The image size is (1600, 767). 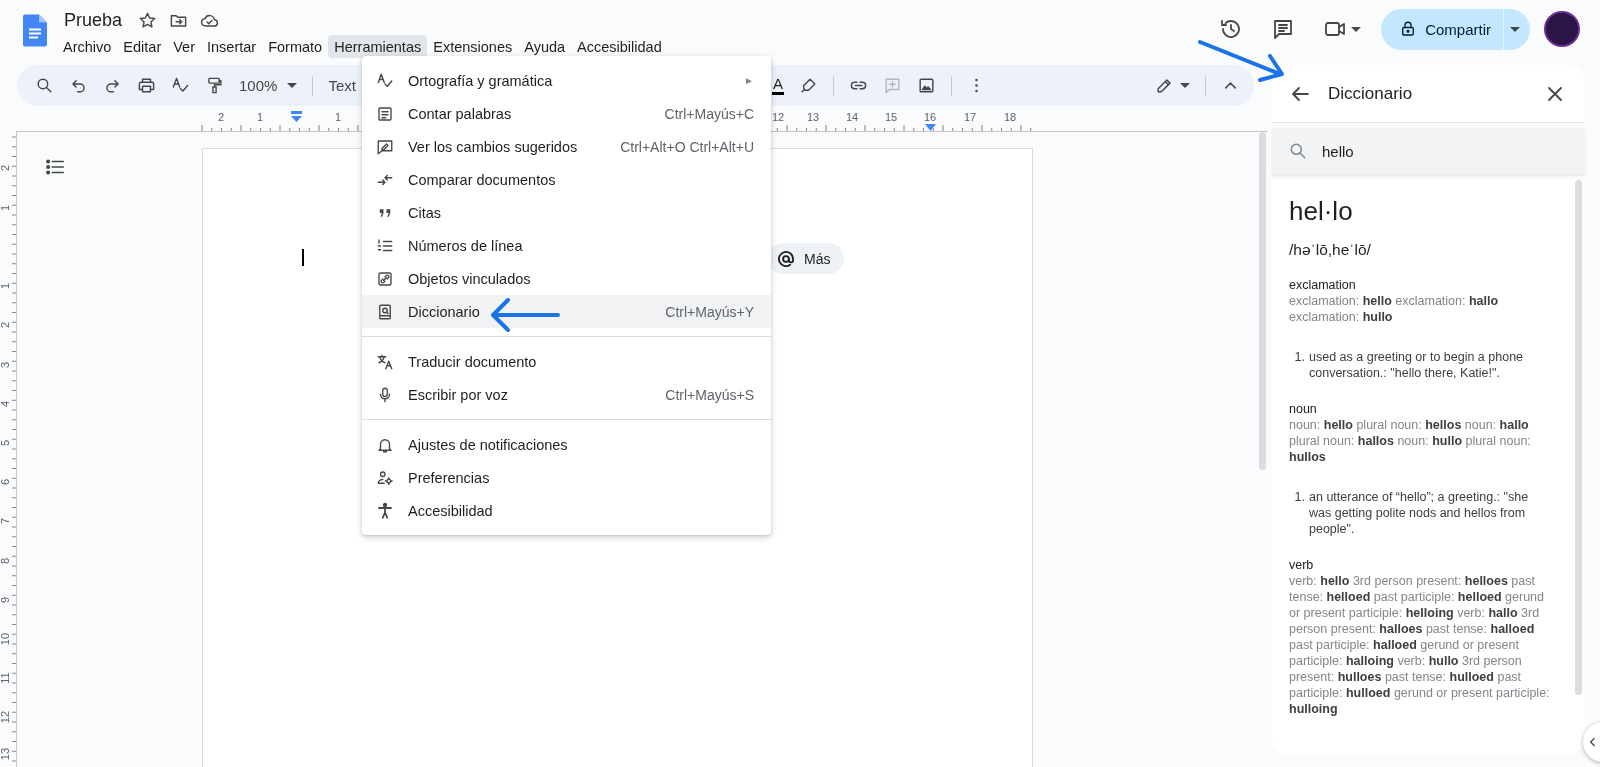 What do you see at coordinates (566, 212) in the screenshot?
I see `menu-option: Citas` at bounding box center [566, 212].